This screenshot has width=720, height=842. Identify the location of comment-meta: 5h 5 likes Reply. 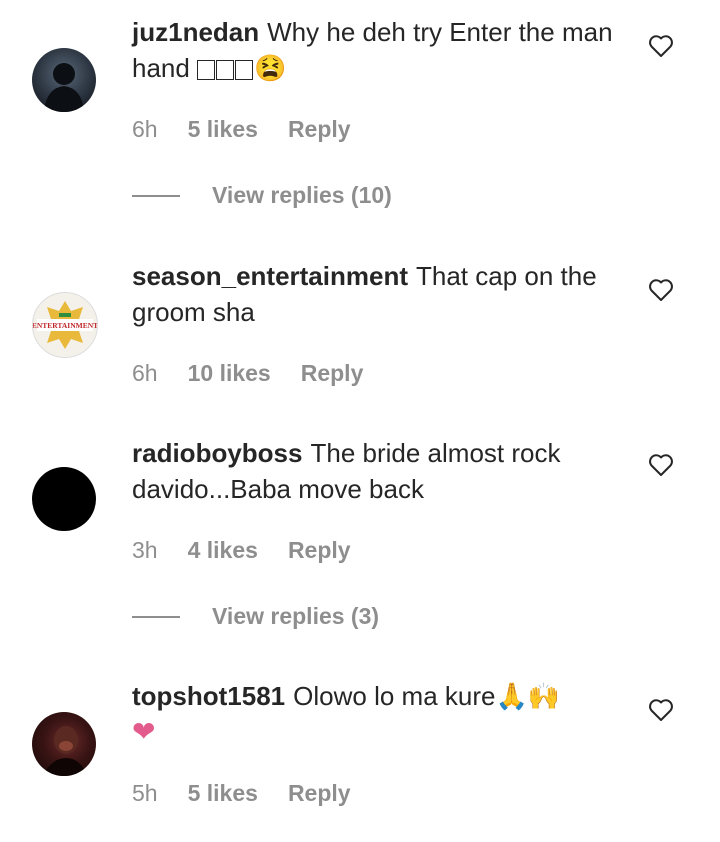
(241, 793).